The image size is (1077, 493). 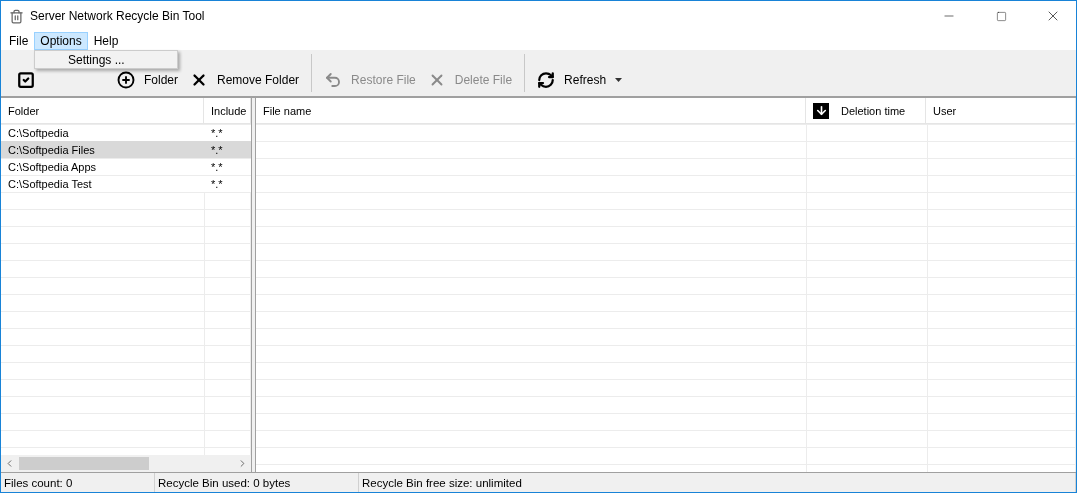 What do you see at coordinates (78, 482) in the screenshot?
I see `status-text: Files count: 0` at bounding box center [78, 482].